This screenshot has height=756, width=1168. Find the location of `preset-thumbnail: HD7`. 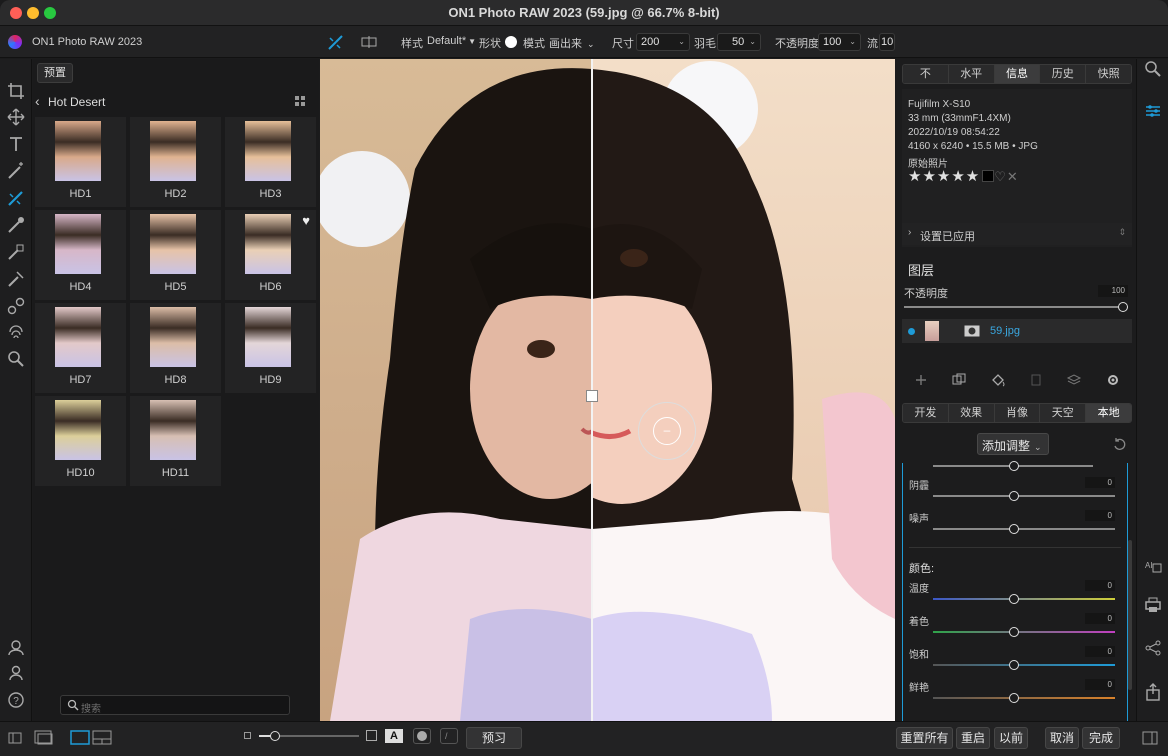

preset-thumbnail: HD7 is located at coordinates (80, 348).